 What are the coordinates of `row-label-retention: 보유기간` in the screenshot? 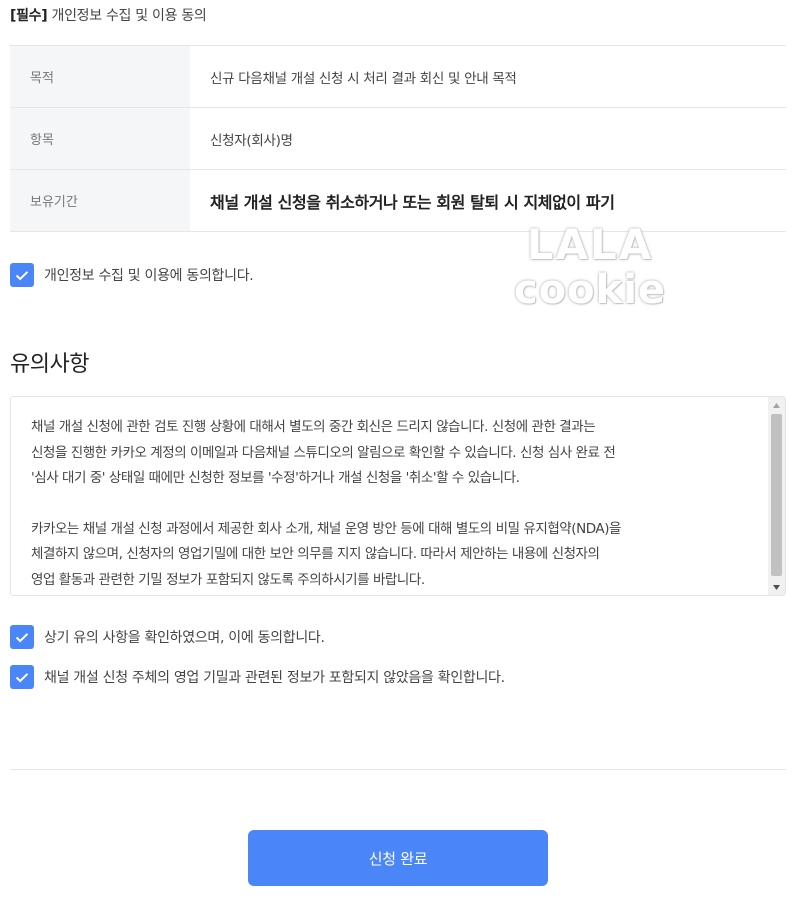 It's located at (100, 200).